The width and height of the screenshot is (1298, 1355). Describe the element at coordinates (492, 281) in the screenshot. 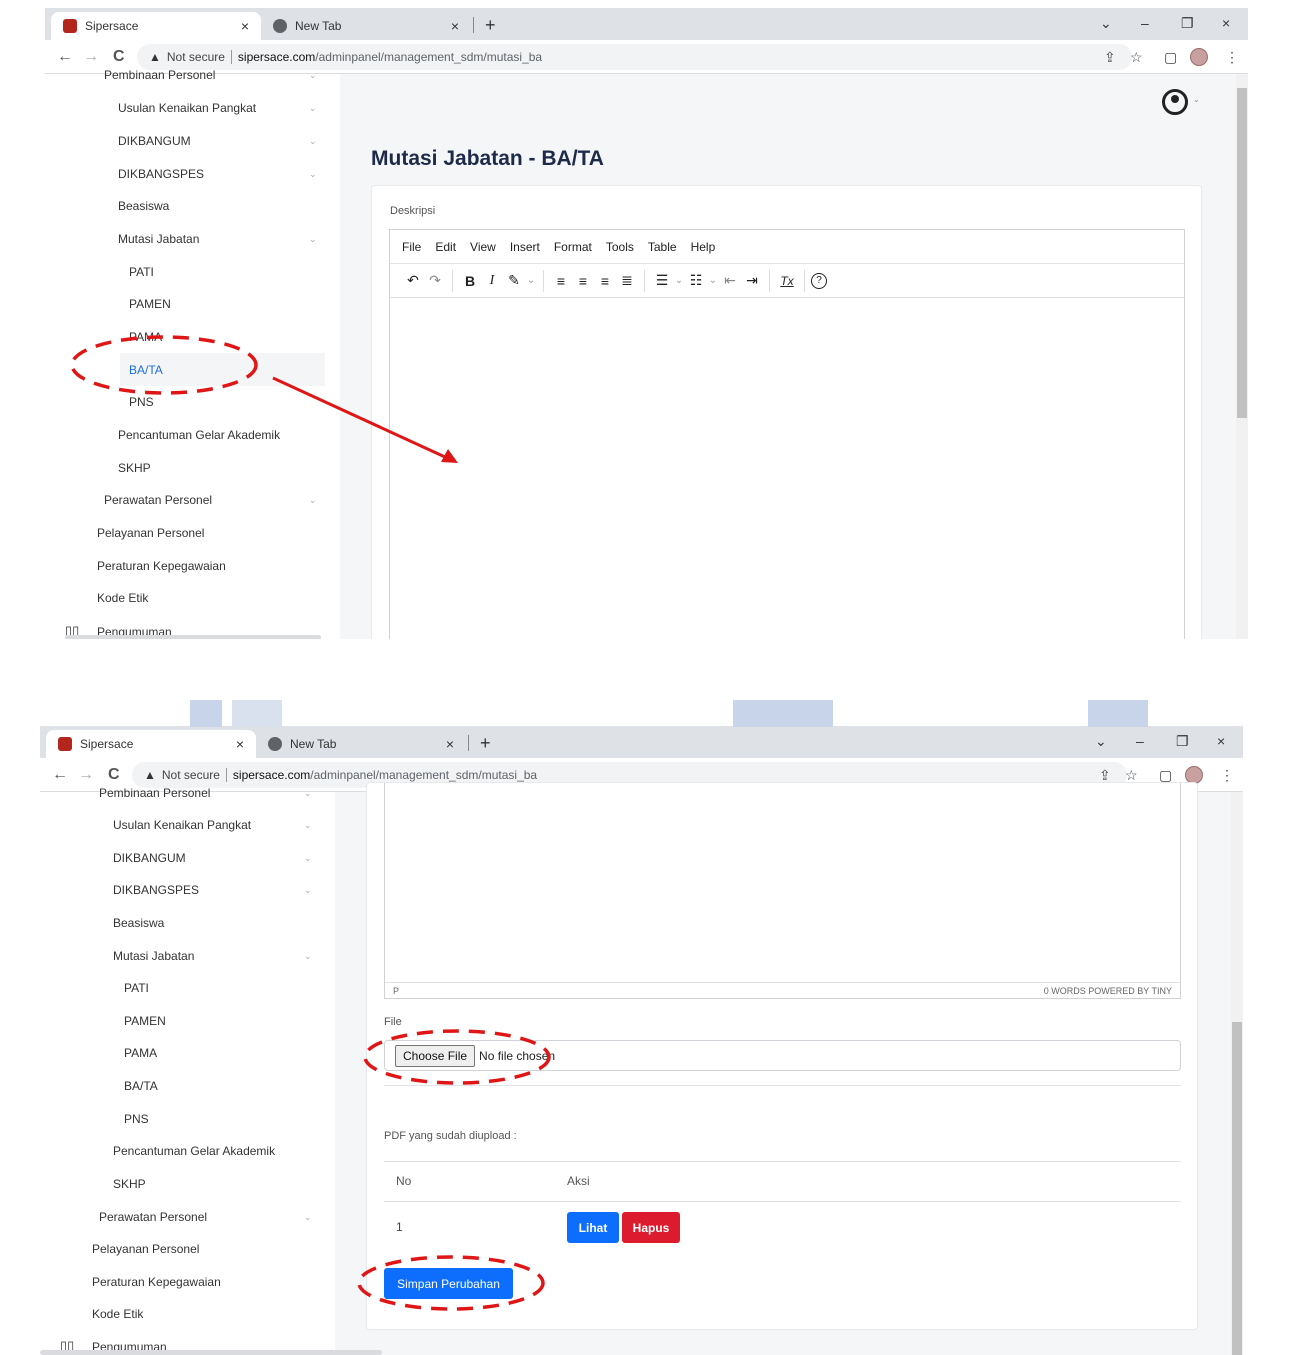

I see `italic-icon: I` at that location.